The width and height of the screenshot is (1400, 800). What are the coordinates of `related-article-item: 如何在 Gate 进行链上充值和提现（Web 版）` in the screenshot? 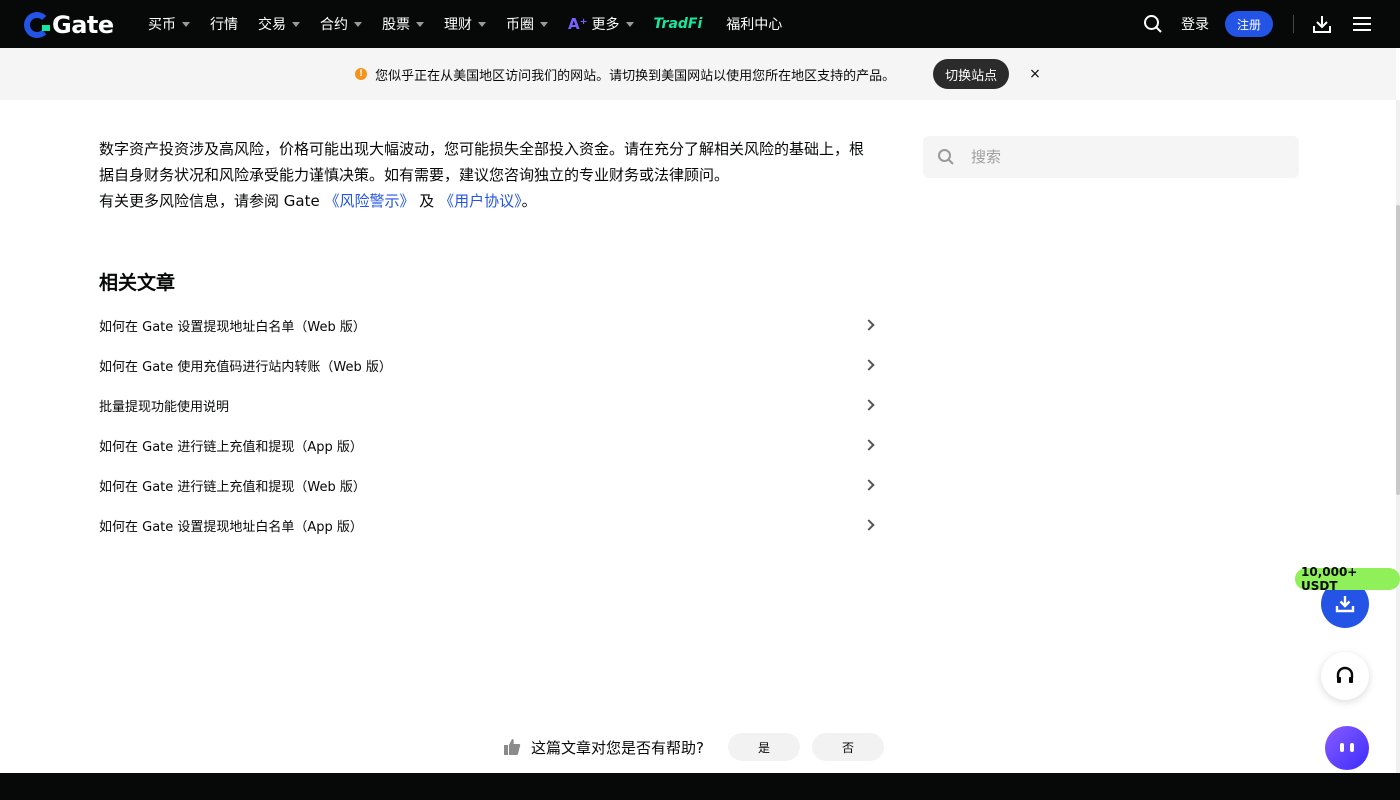 It's located at (488, 485).